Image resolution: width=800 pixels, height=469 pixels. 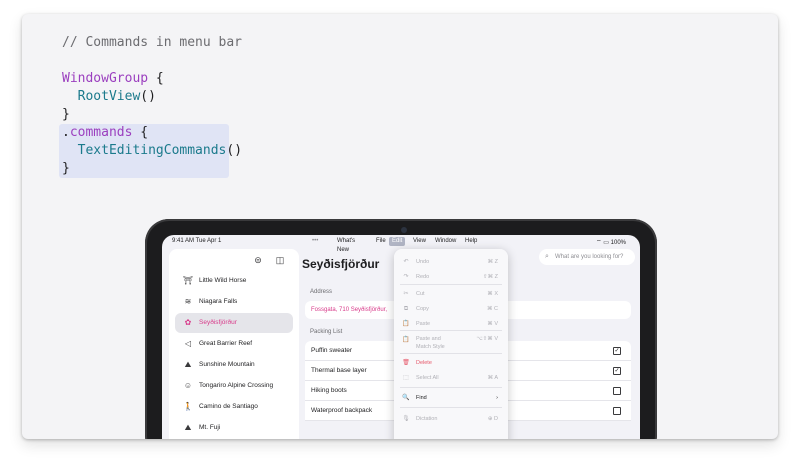 I want to click on sidebar-toggle-icon: ◫, so click(x=280, y=260).